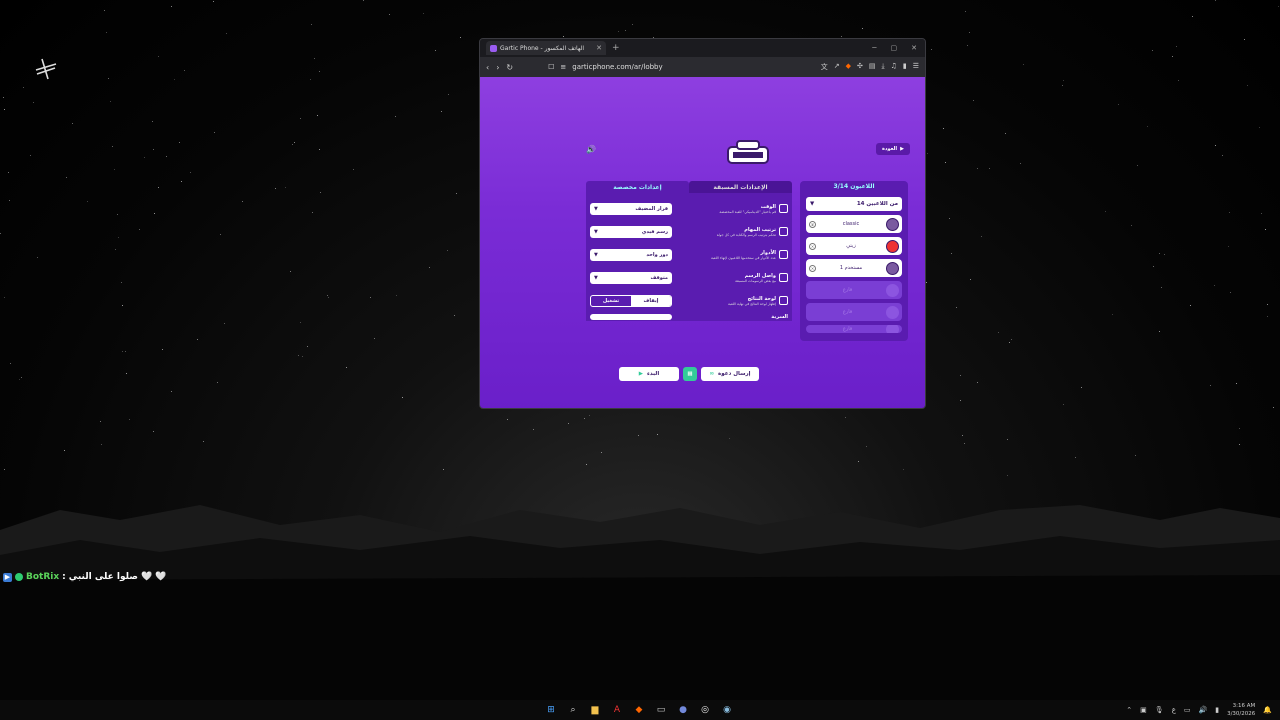 This screenshot has width=1280, height=720. I want to click on brave-shield-icon: ◆, so click(848, 67).